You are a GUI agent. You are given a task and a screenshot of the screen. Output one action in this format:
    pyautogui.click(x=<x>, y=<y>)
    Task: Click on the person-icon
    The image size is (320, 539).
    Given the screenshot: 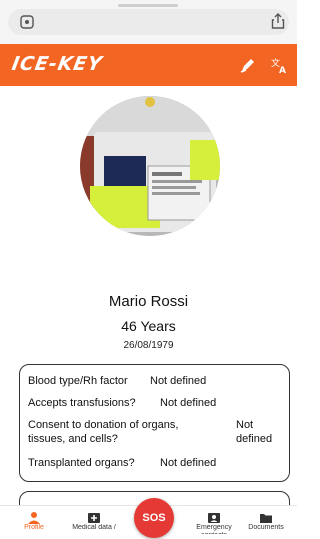 What is the action you would take?
    pyautogui.click(x=34, y=518)
    